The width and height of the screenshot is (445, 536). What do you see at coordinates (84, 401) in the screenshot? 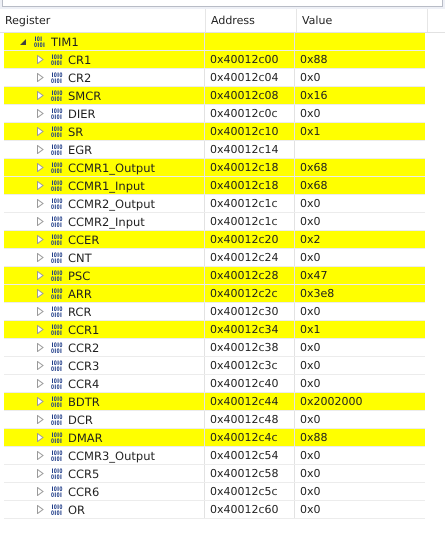
I see `register-name: BDTR` at bounding box center [84, 401].